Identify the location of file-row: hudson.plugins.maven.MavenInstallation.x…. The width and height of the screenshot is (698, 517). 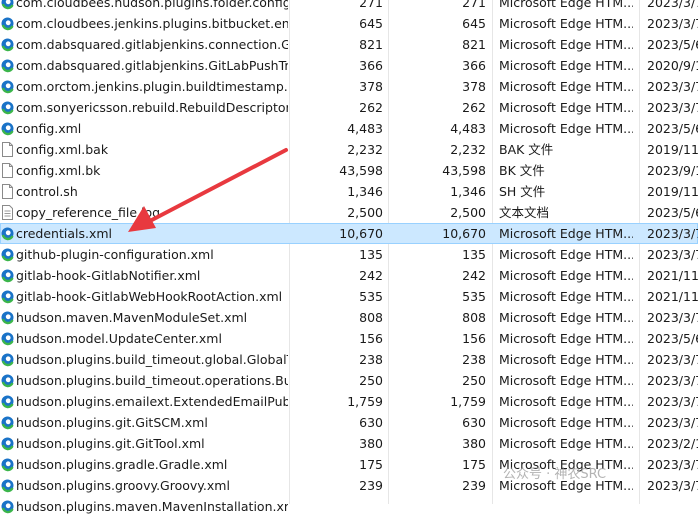
(349, 506).